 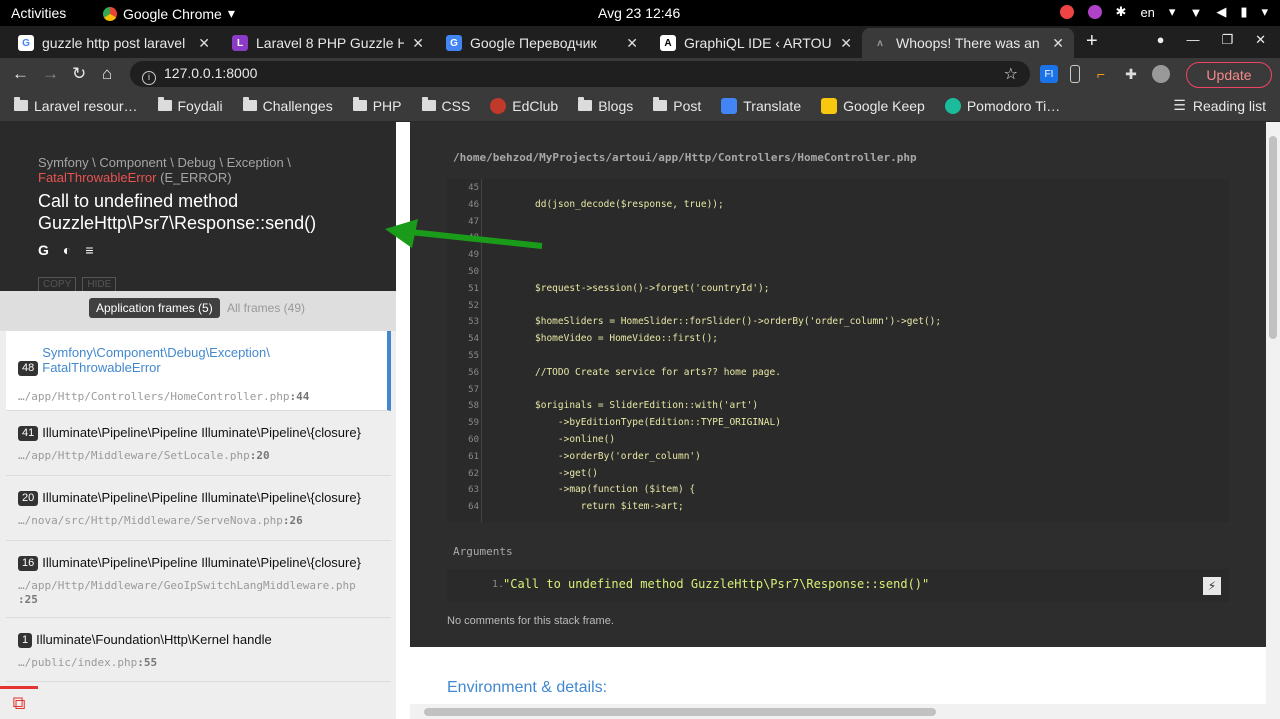 What do you see at coordinates (89, 250) in the screenshot?
I see `stackoverflow-icon: ≡` at bounding box center [89, 250].